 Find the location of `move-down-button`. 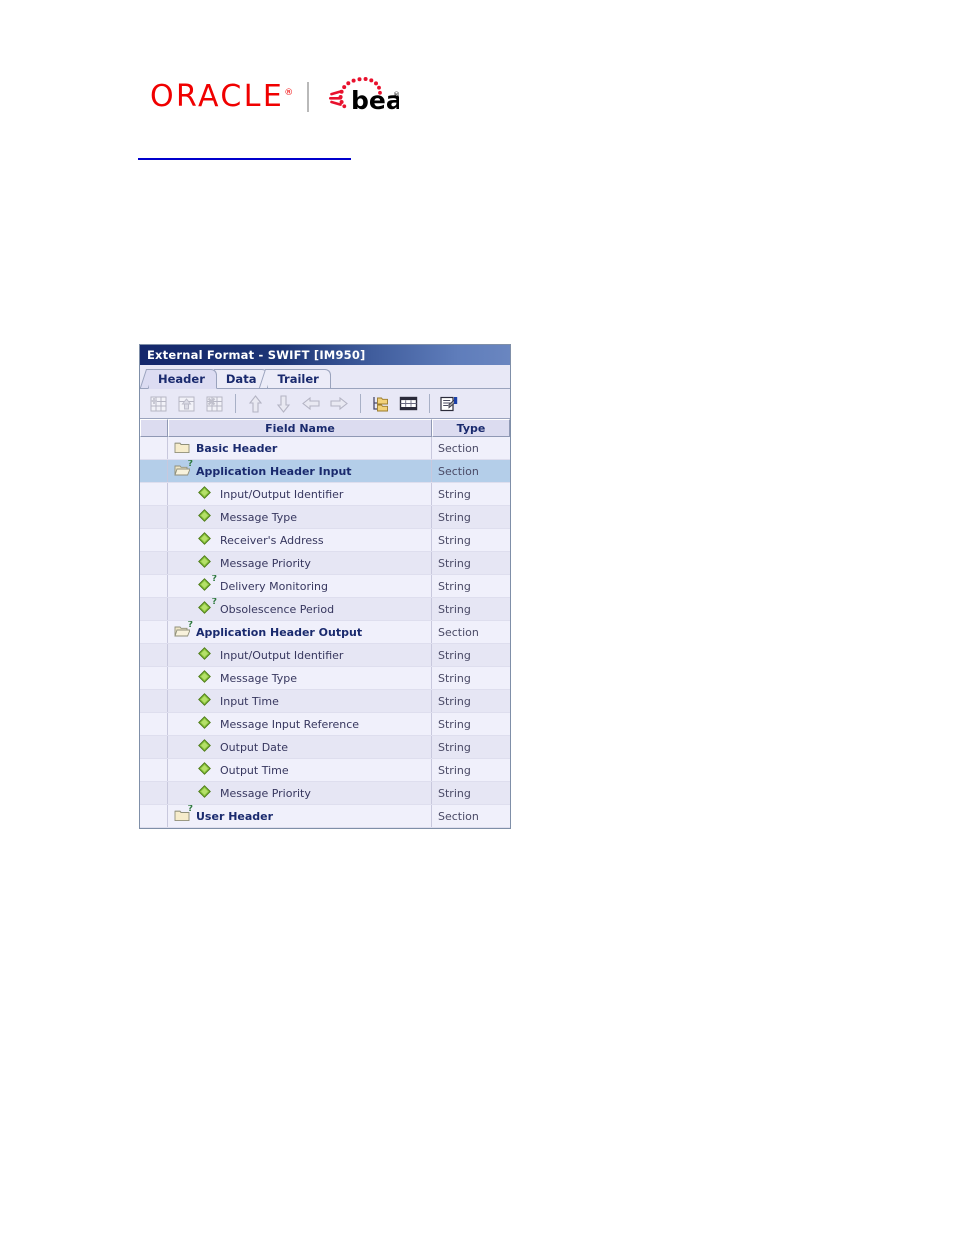

move-down-button is located at coordinates (283, 404).